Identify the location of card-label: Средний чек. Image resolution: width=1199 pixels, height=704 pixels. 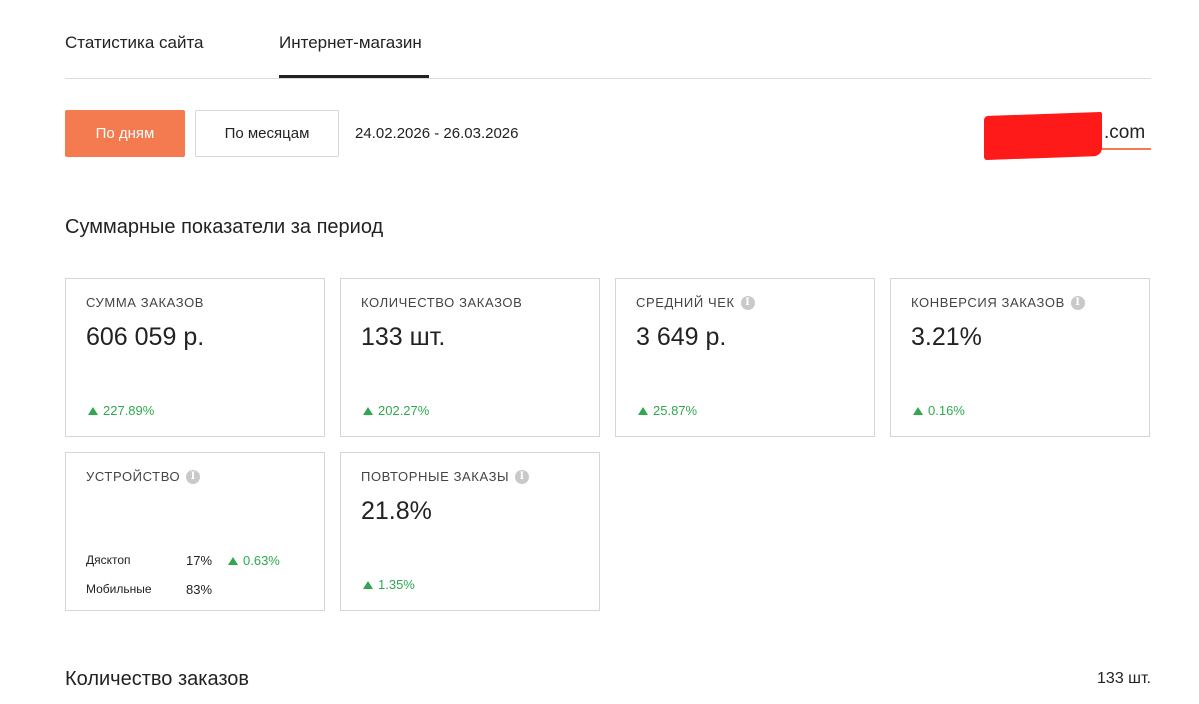
(685, 302).